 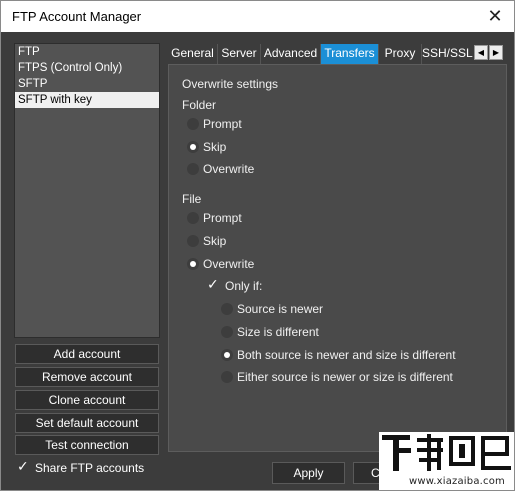 What do you see at coordinates (257, 16) in the screenshot?
I see `title-bar: FTP Account Manager ✕` at bounding box center [257, 16].